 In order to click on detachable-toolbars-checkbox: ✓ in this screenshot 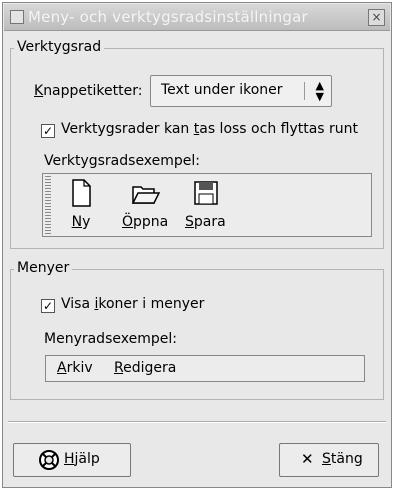, I will do `click(48, 131)`.